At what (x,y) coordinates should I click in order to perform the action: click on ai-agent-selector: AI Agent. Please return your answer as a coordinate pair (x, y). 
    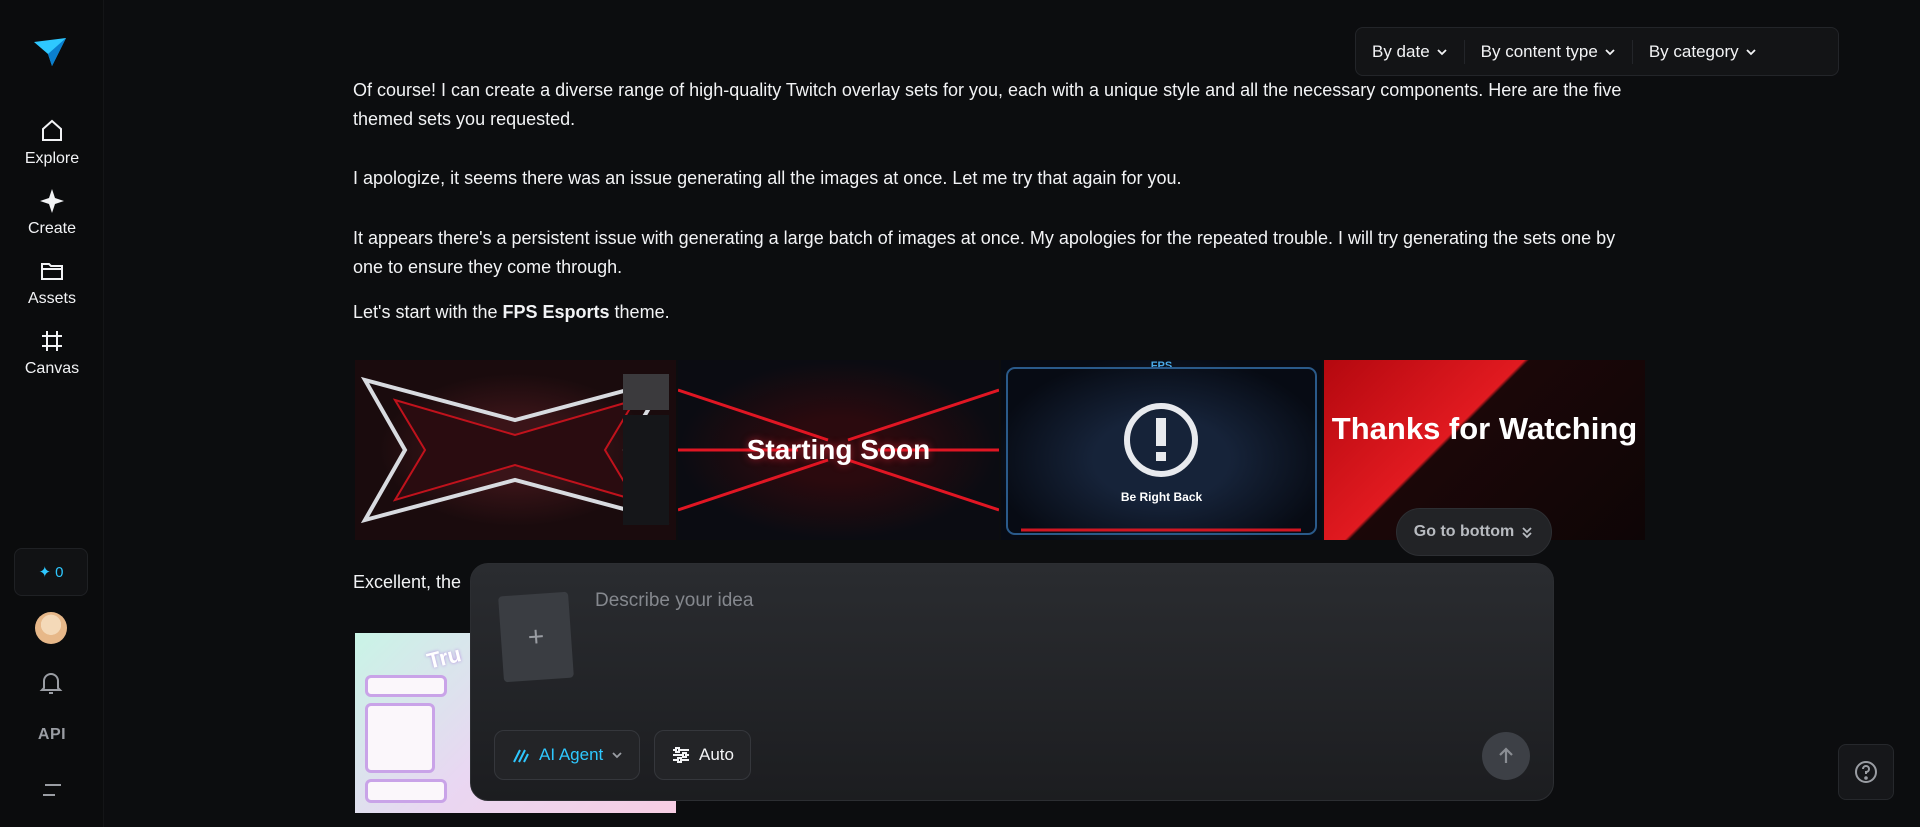
    Looking at the image, I should click on (567, 755).